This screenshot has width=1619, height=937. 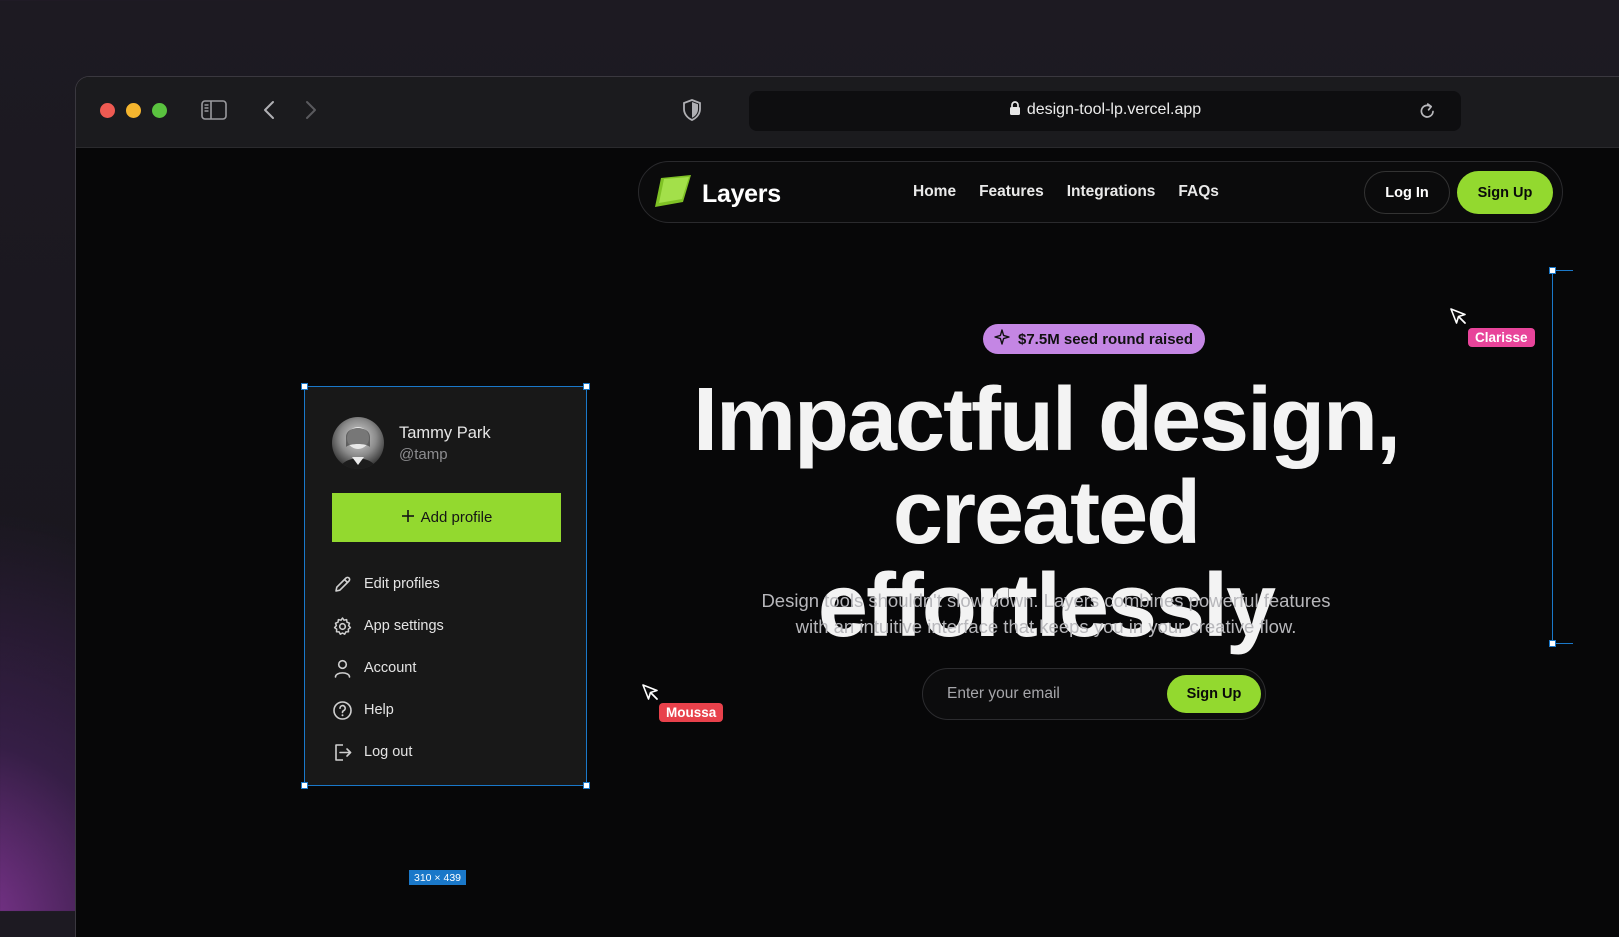 I want to click on resize-handle-top-right, so click(x=586, y=386).